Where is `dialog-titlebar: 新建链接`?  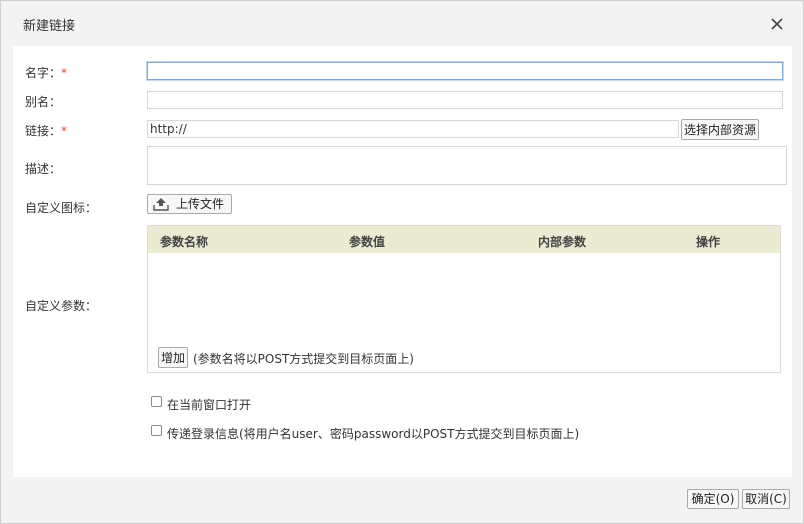 dialog-titlebar: 新建链接 is located at coordinates (402, 23).